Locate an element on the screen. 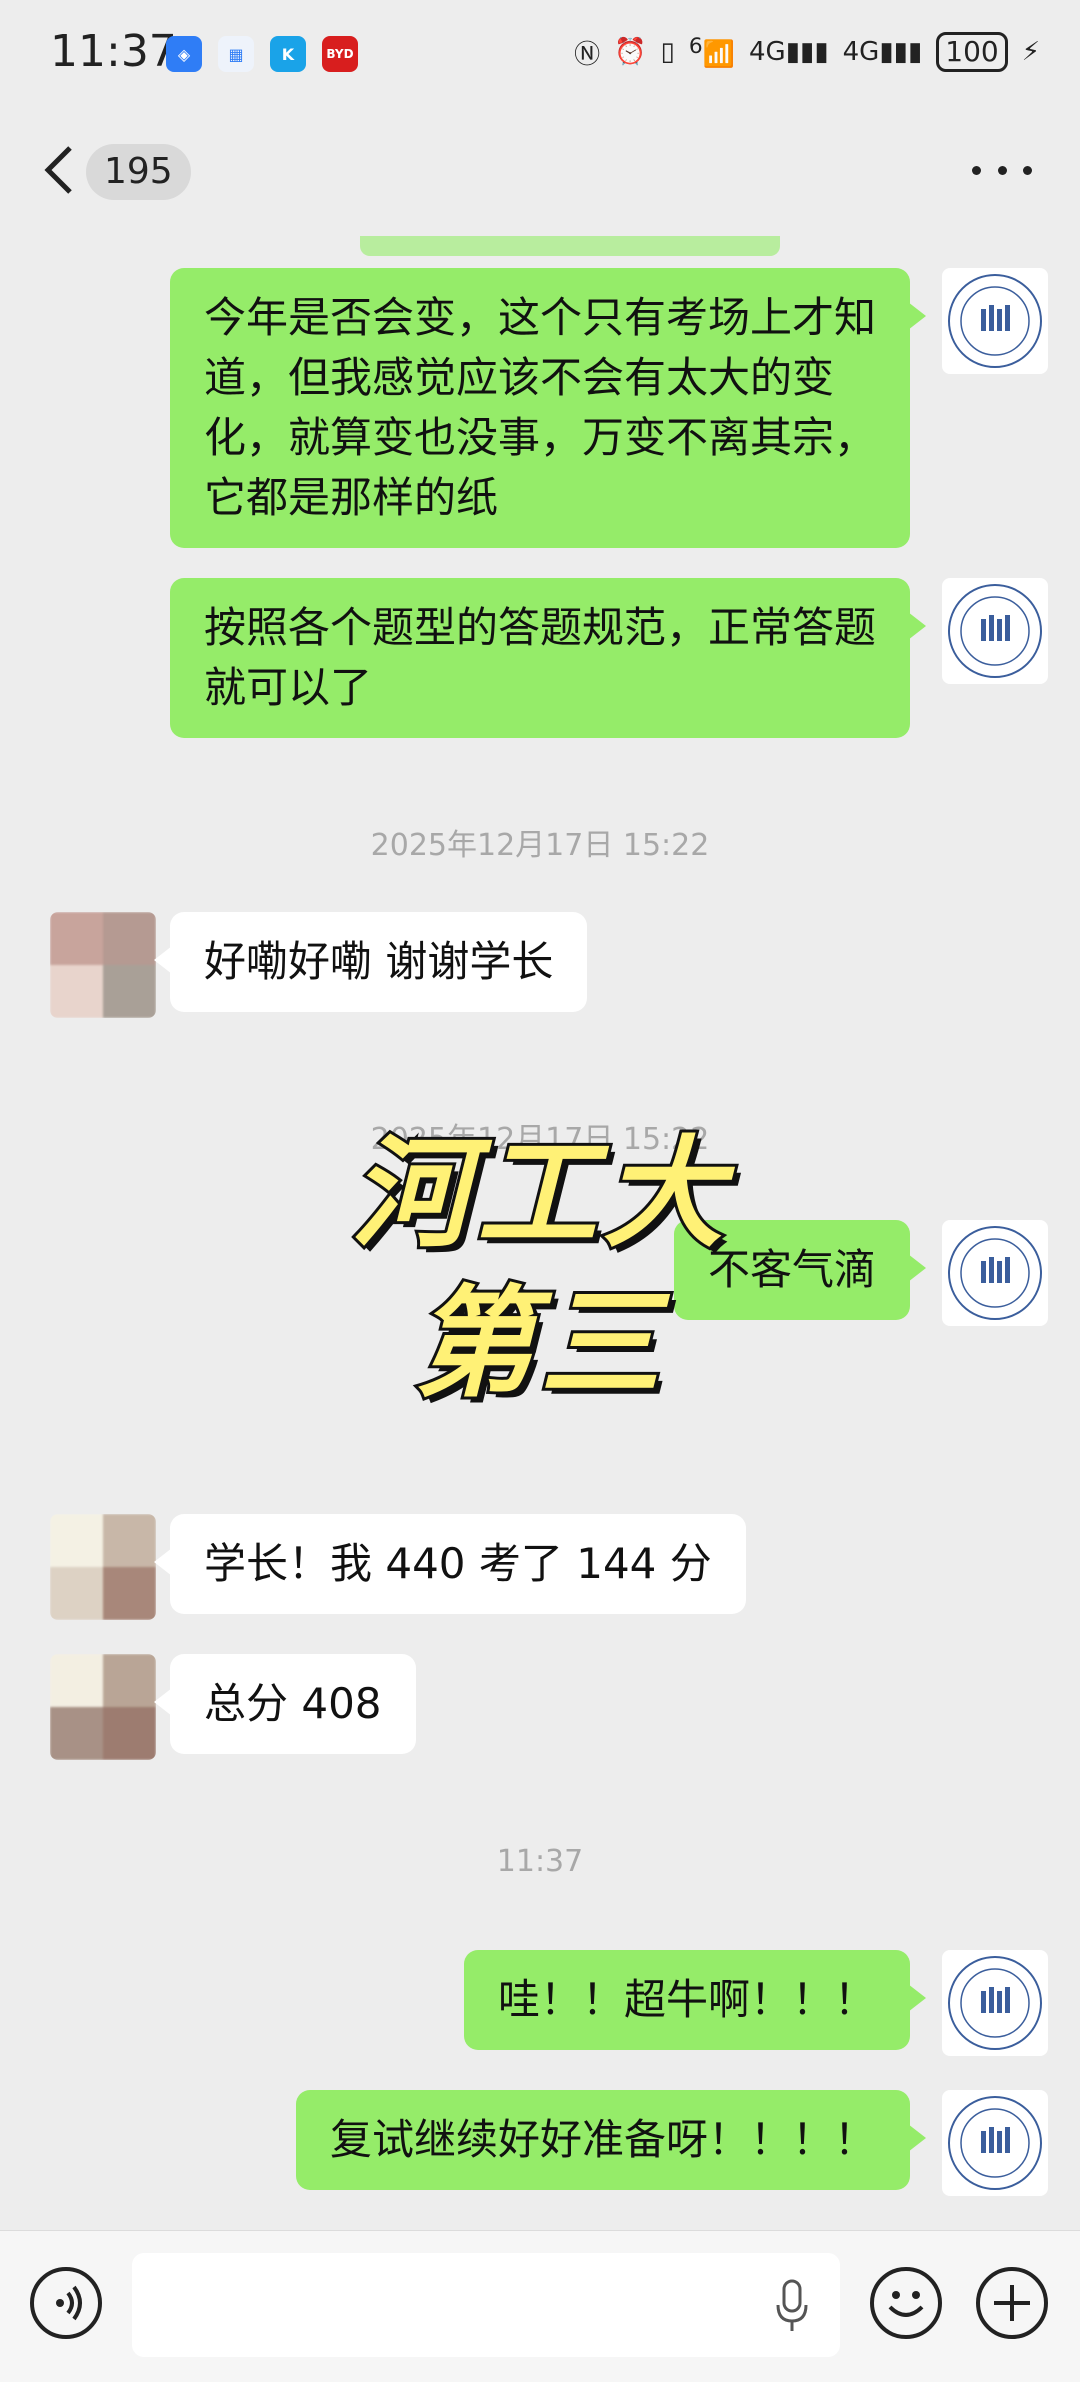  message-input is located at coordinates (486, 2305).